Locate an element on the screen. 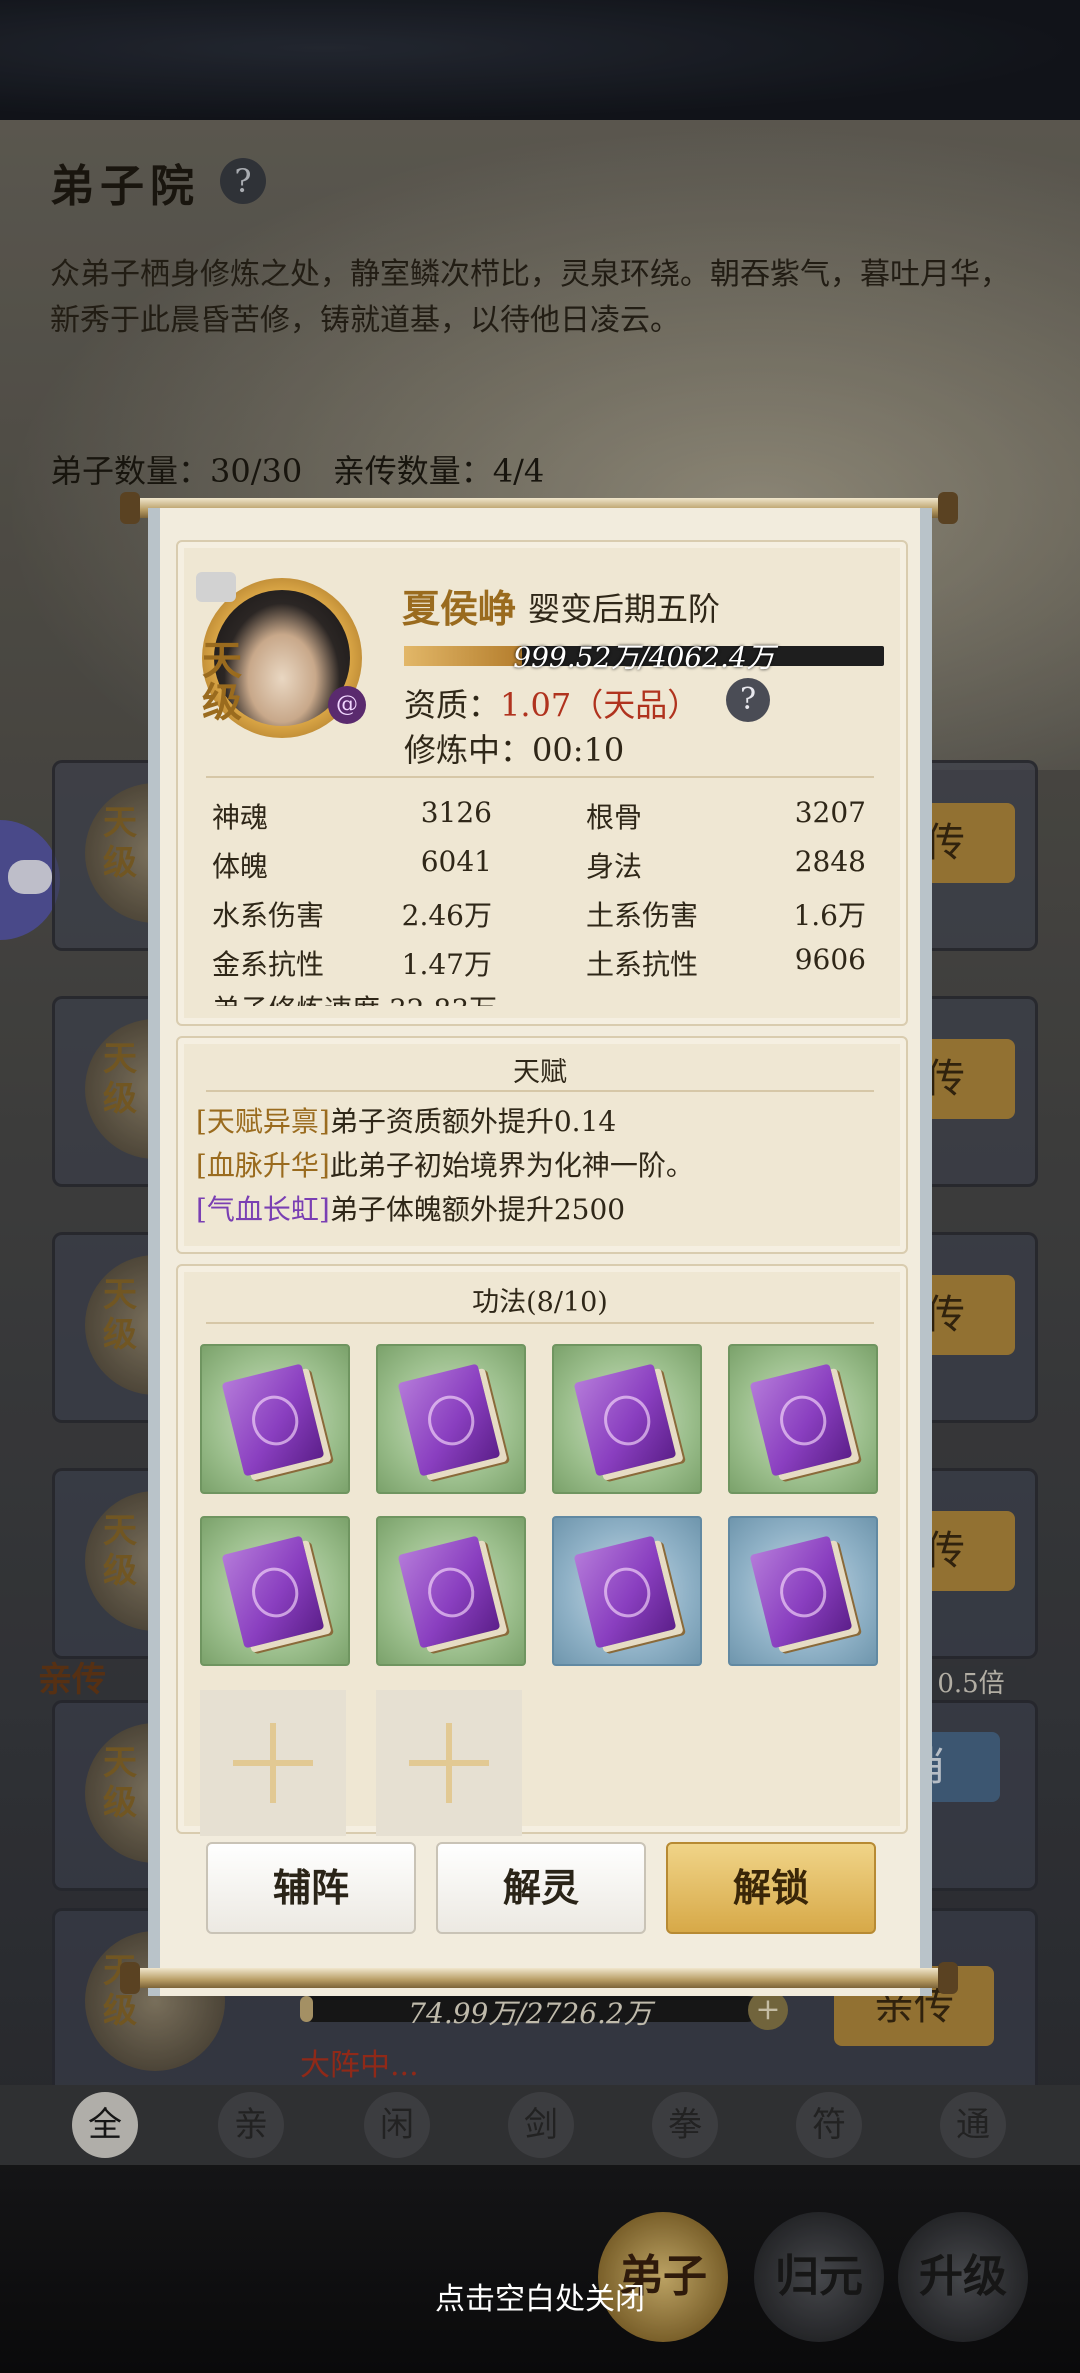 The image size is (1080, 2373). stat-value: 2848 is located at coordinates (830, 861).